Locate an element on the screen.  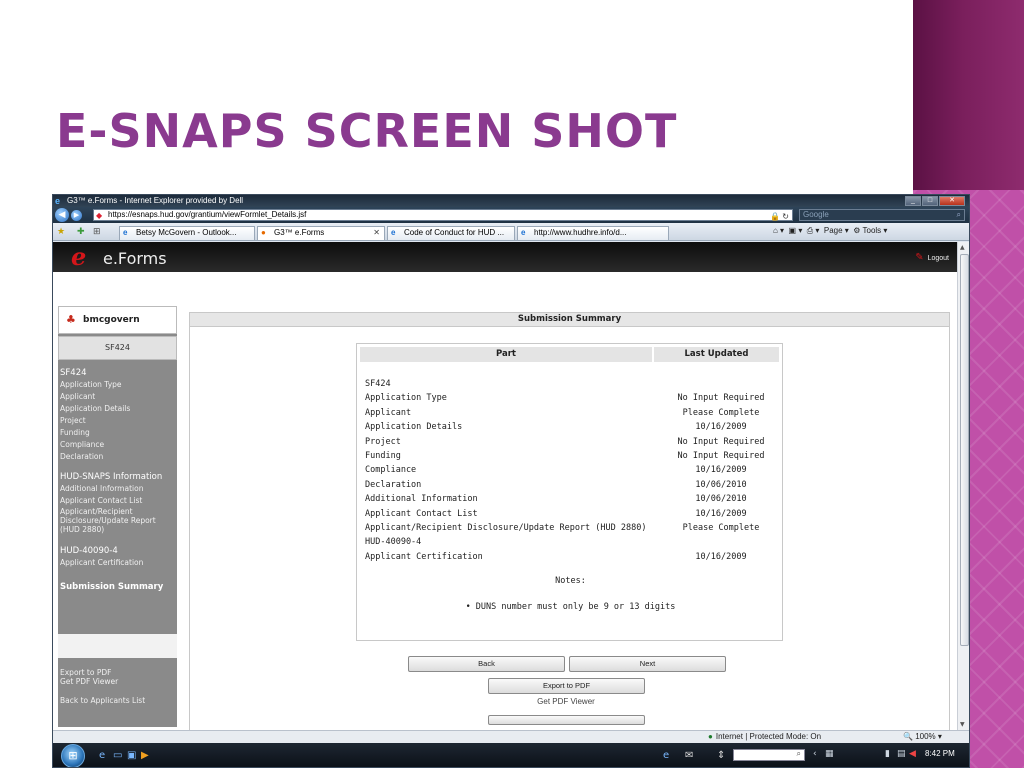
refresh-icon: ↻ is located at coordinates (785, 216).